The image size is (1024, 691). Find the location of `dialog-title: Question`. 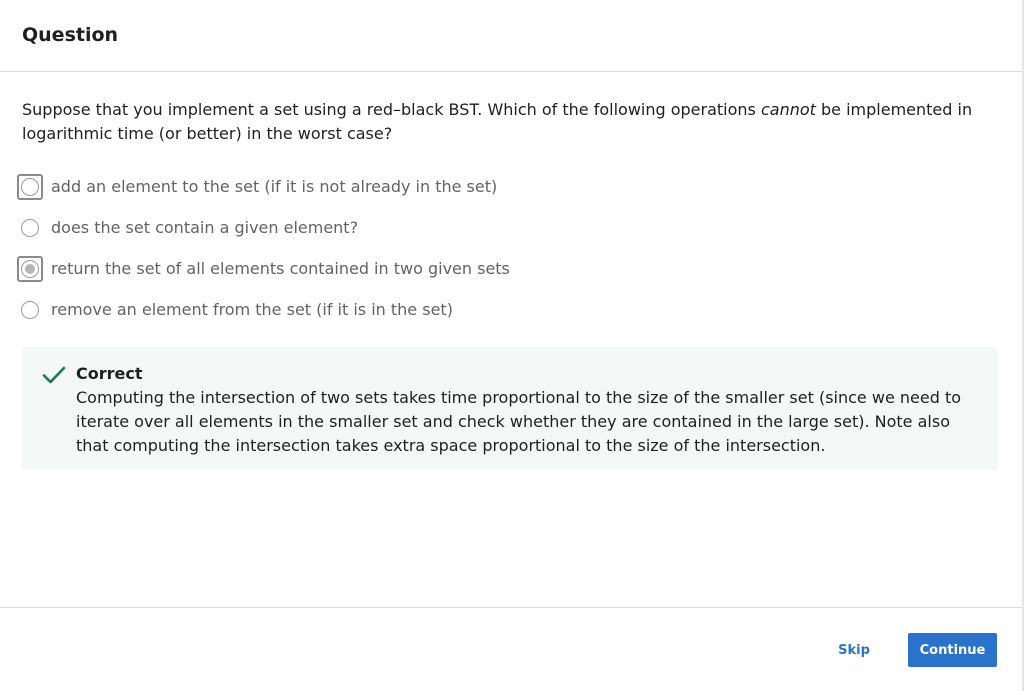

dialog-title: Question is located at coordinates (70, 34).